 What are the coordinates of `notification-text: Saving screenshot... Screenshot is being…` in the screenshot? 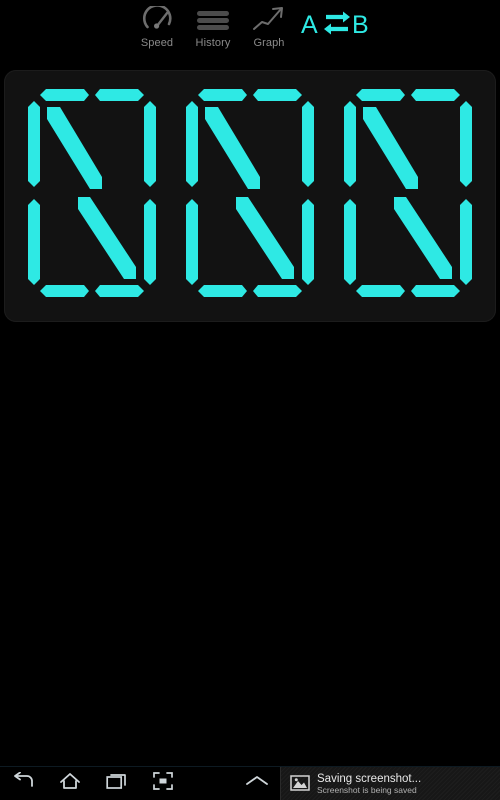 It's located at (369, 784).